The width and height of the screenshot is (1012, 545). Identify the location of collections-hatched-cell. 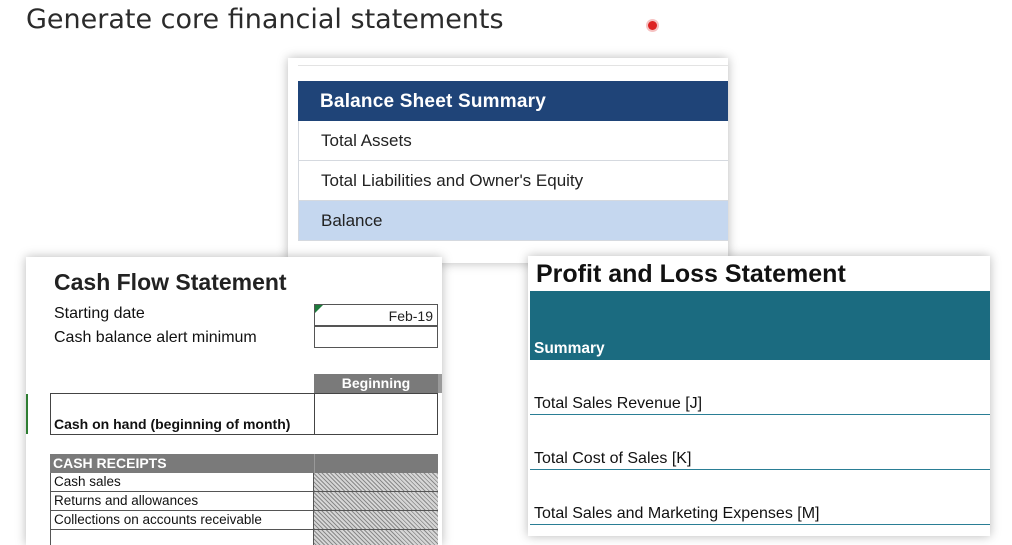
(376, 520).